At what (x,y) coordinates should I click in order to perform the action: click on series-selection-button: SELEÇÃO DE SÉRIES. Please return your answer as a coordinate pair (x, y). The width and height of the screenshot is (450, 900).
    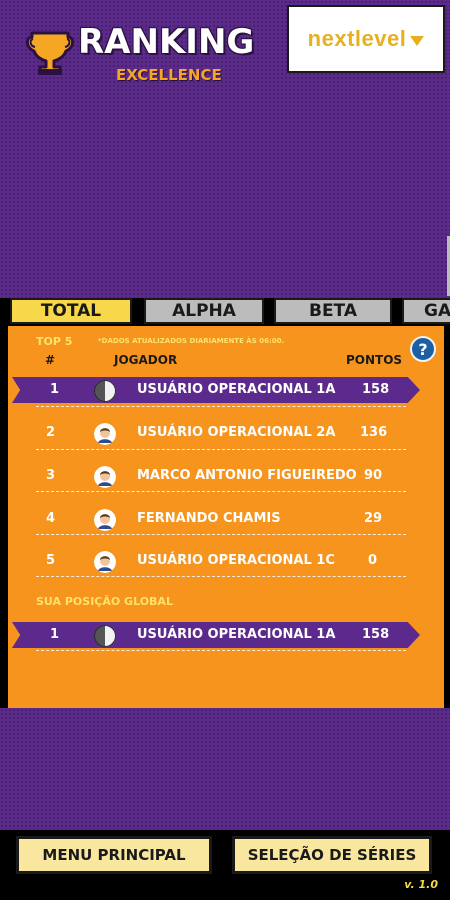
    Looking at the image, I should click on (332, 855).